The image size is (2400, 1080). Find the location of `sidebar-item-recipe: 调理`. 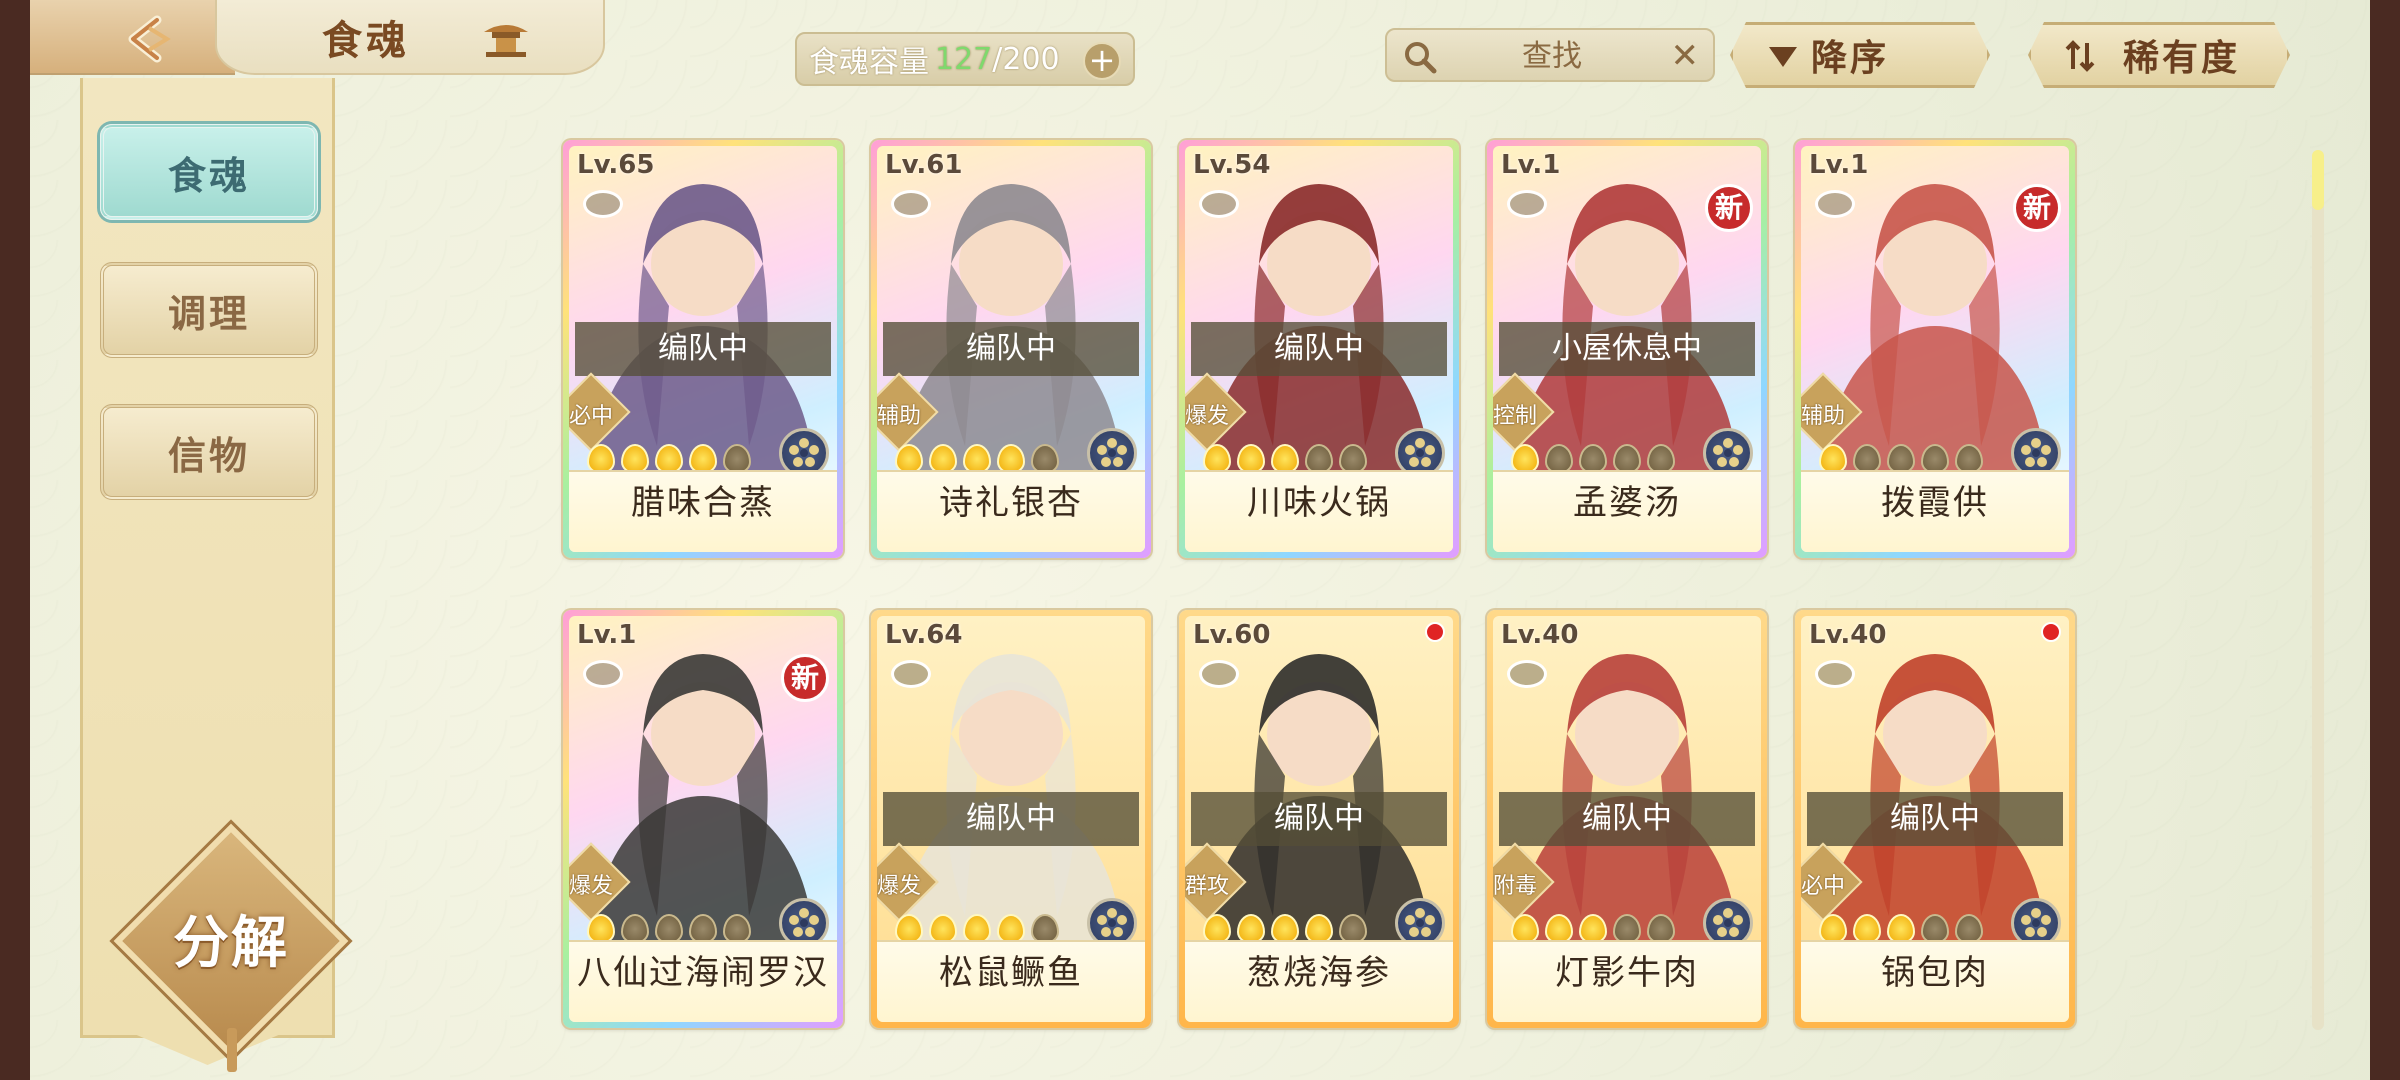

sidebar-item-recipe: 调理 is located at coordinates (209, 310).